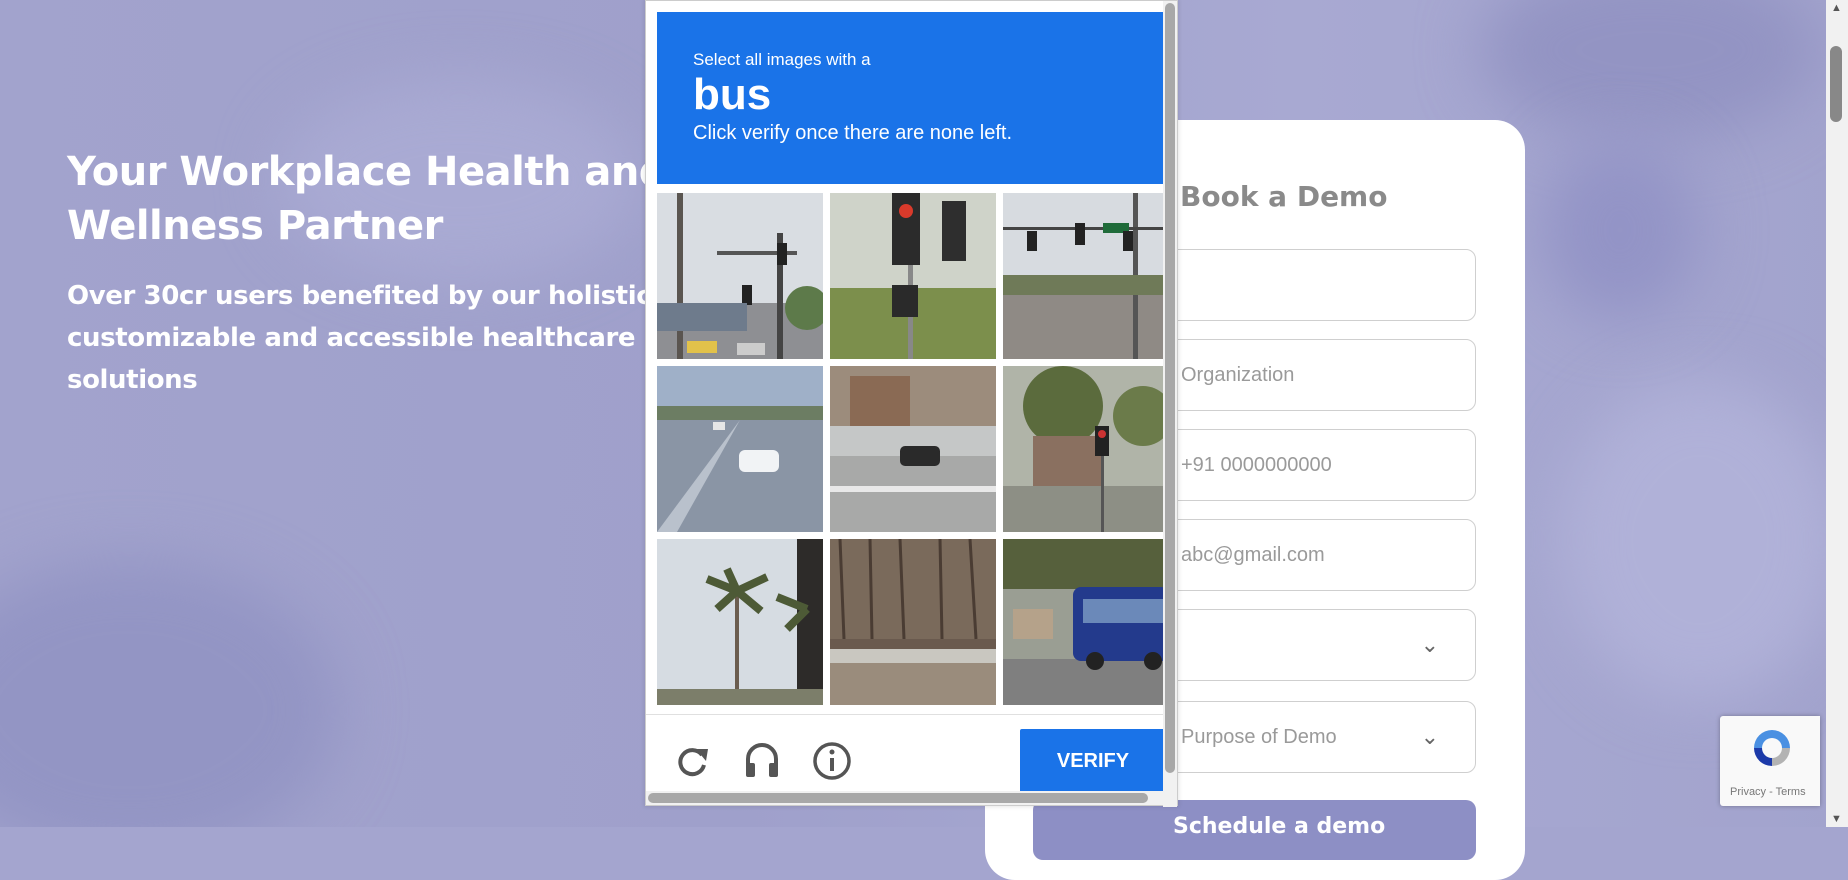  Describe the element at coordinates (832, 761) in the screenshot. I see `info-icon` at that location.